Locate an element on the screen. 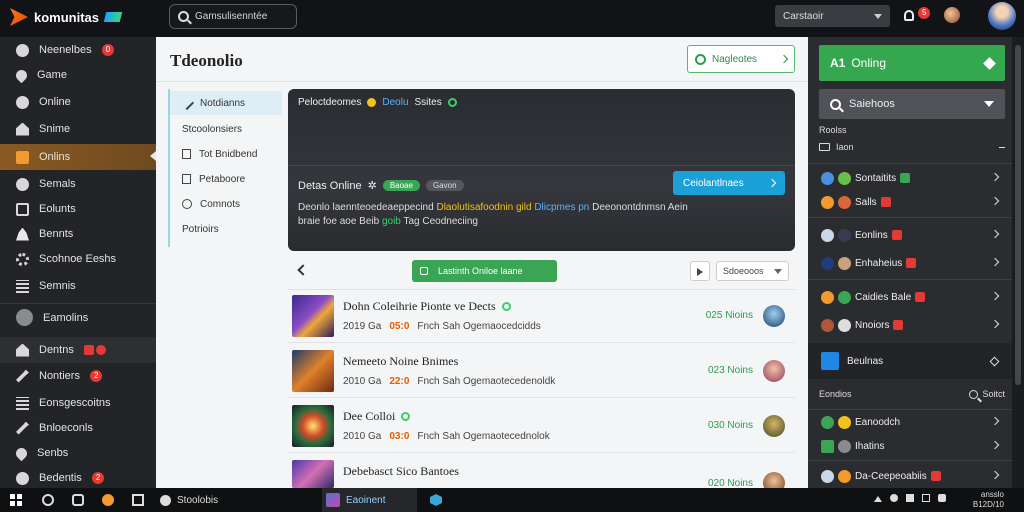 The image size is (1024, 512). search-icon is located at coordinates (48, 500).